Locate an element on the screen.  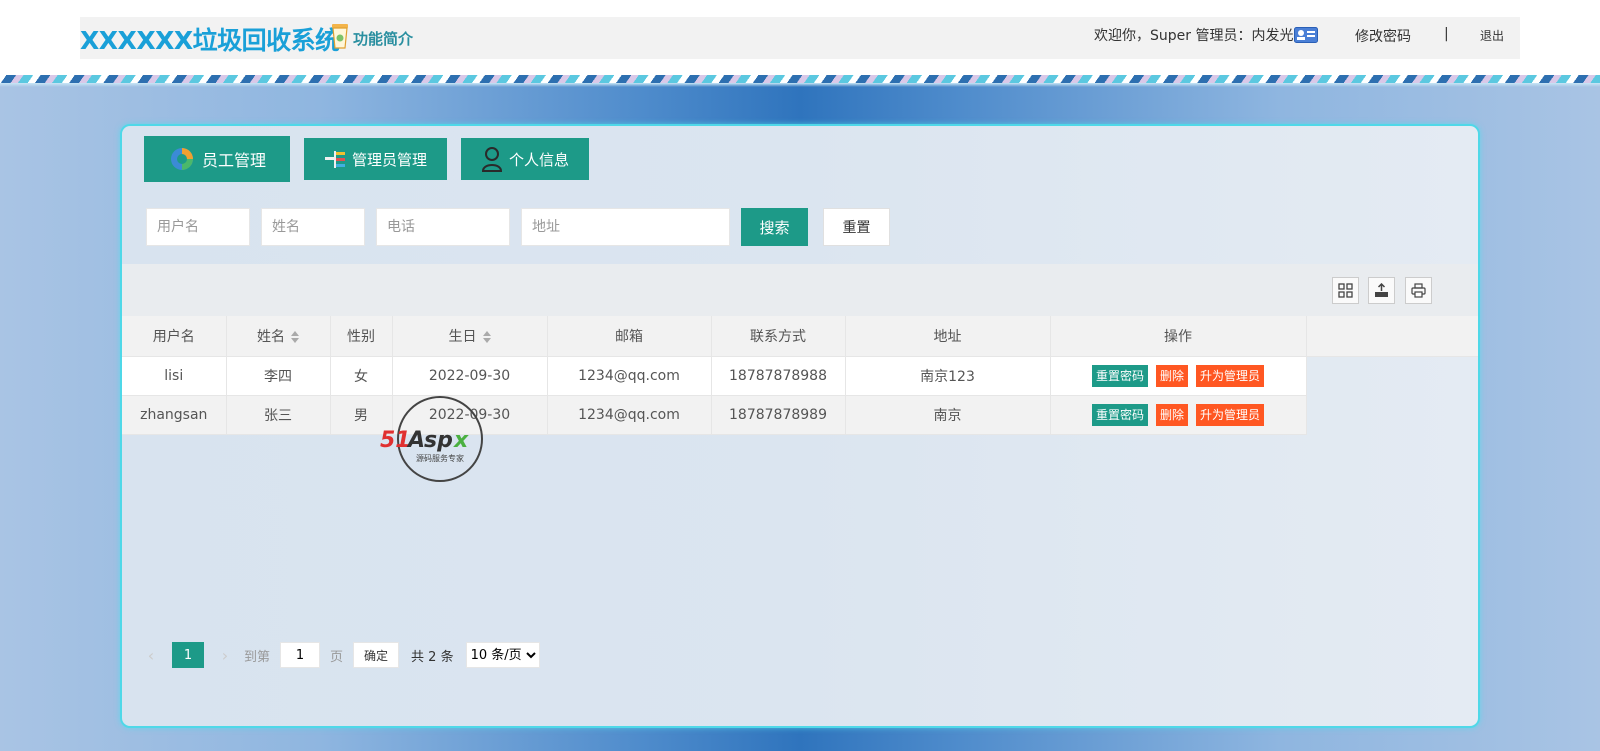
goto-confirm-button: 确定 is located at coordinates (376, 655).